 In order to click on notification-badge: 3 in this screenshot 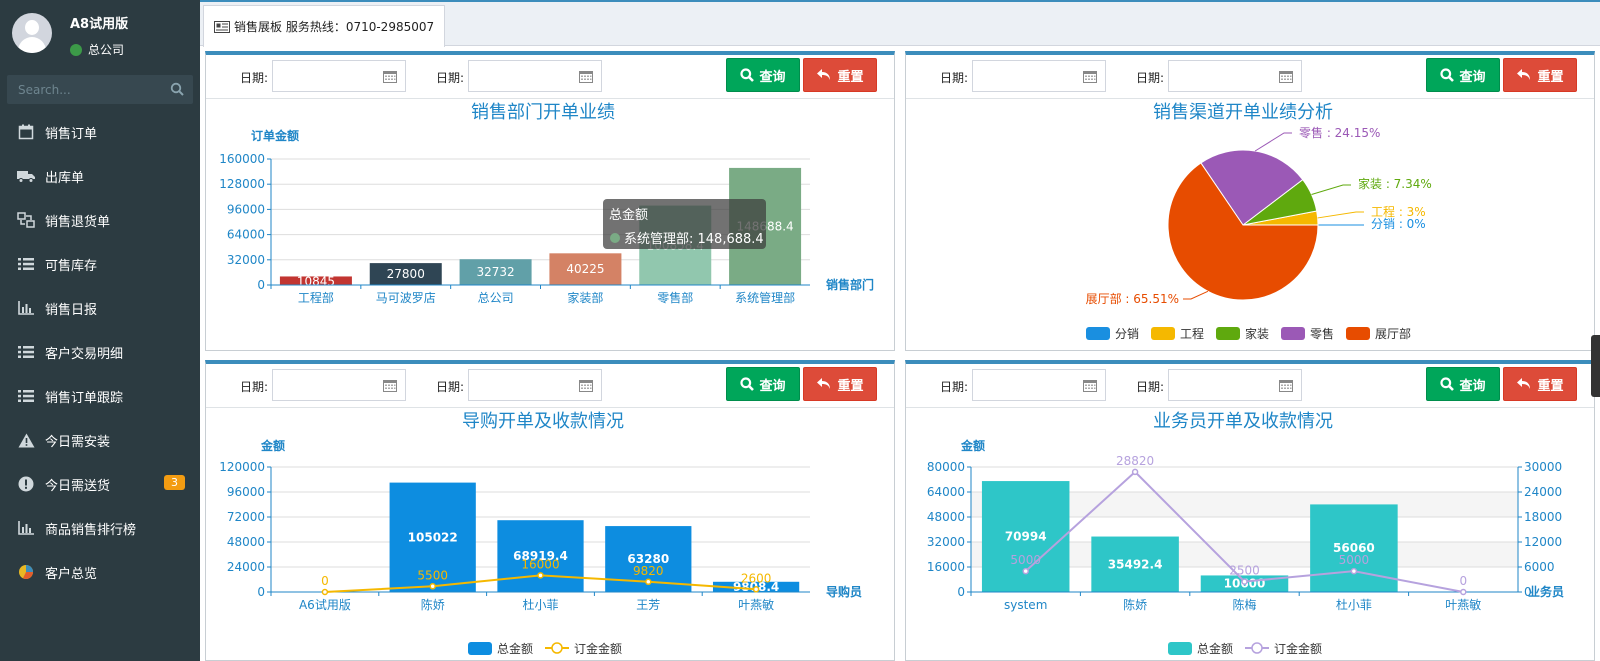, I will do `click(174, 482)`.